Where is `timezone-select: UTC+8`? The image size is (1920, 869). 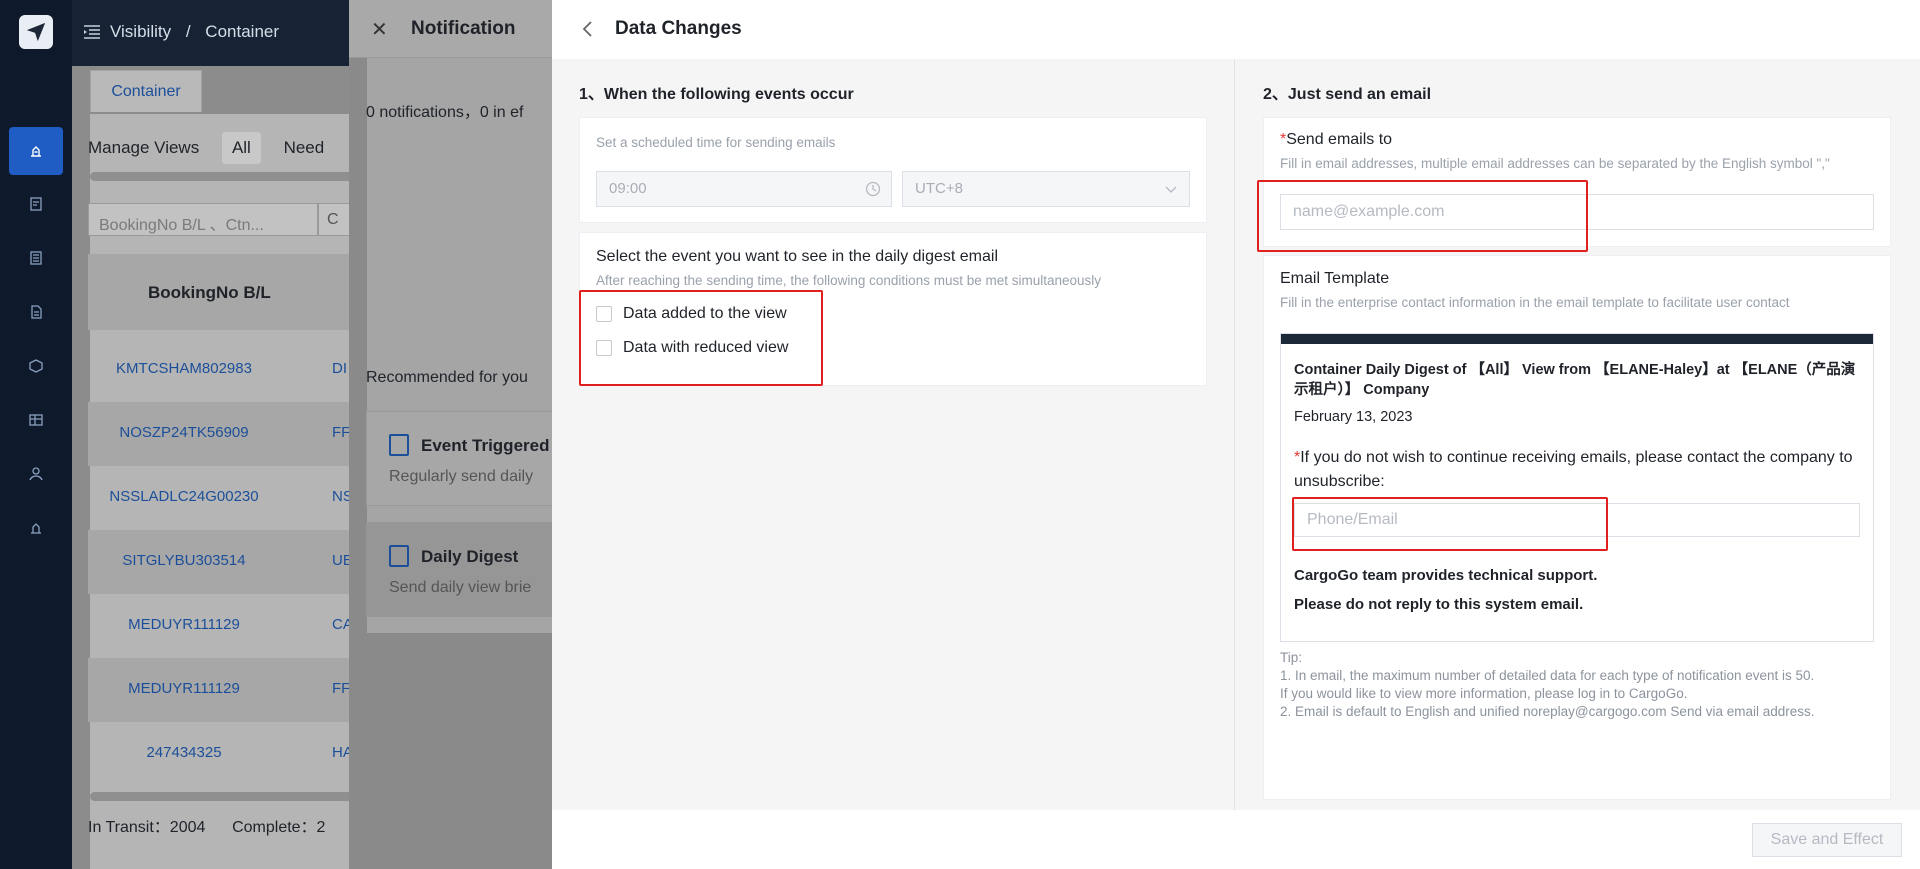
timezone-select: UTC+8 is located at coordinates (1046, 189).